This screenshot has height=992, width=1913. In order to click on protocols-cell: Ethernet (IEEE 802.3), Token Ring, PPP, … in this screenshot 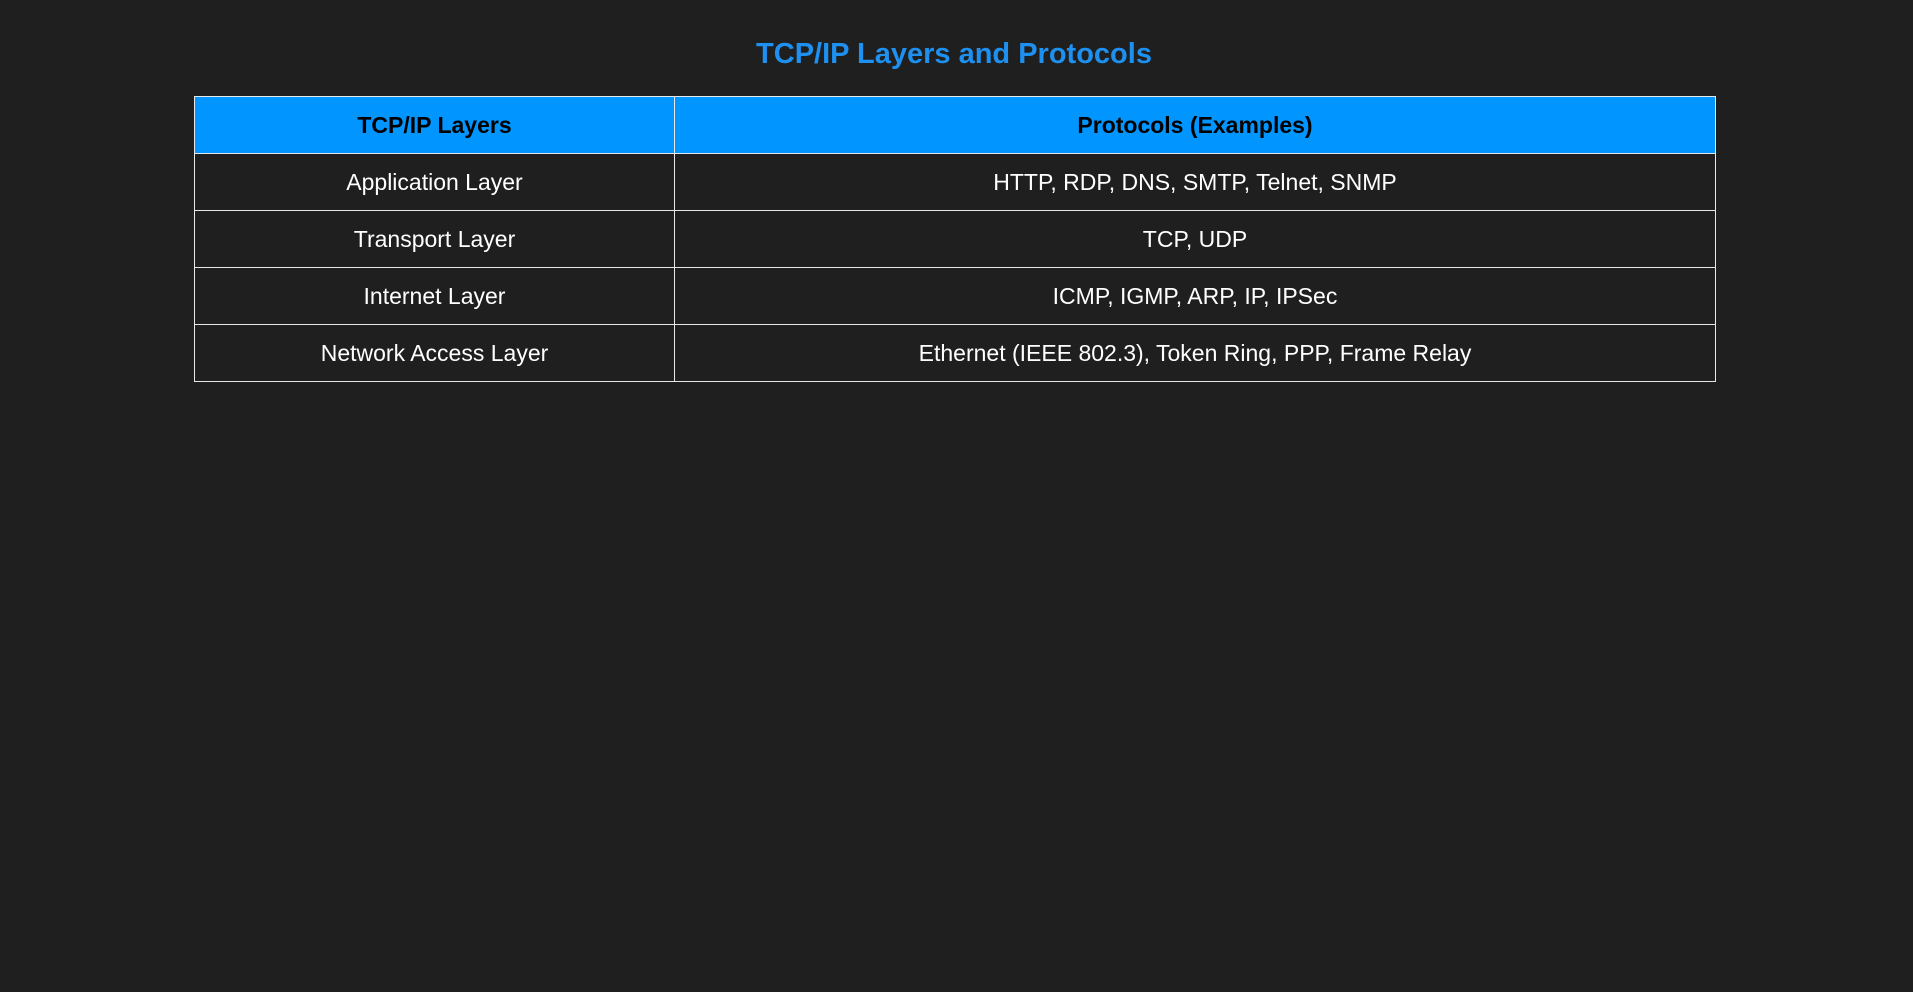, I will do `click(1195, 353)`.